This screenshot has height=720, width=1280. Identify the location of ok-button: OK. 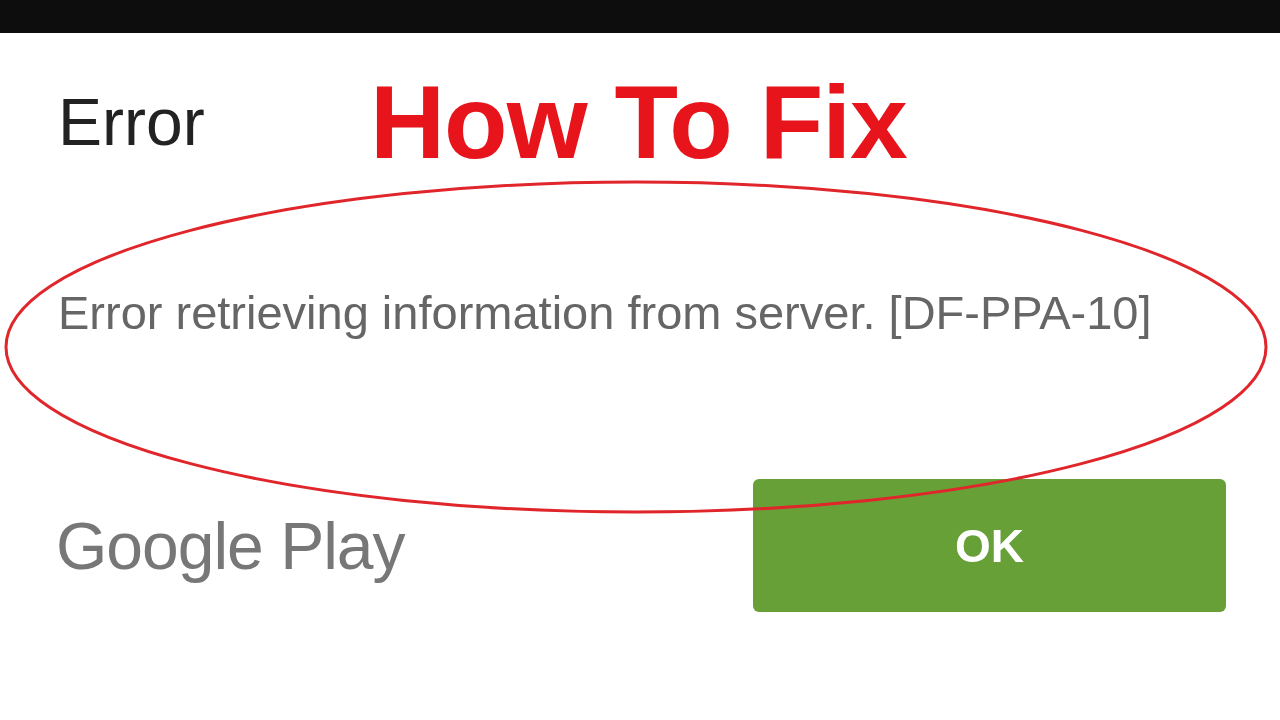
(989, 545).